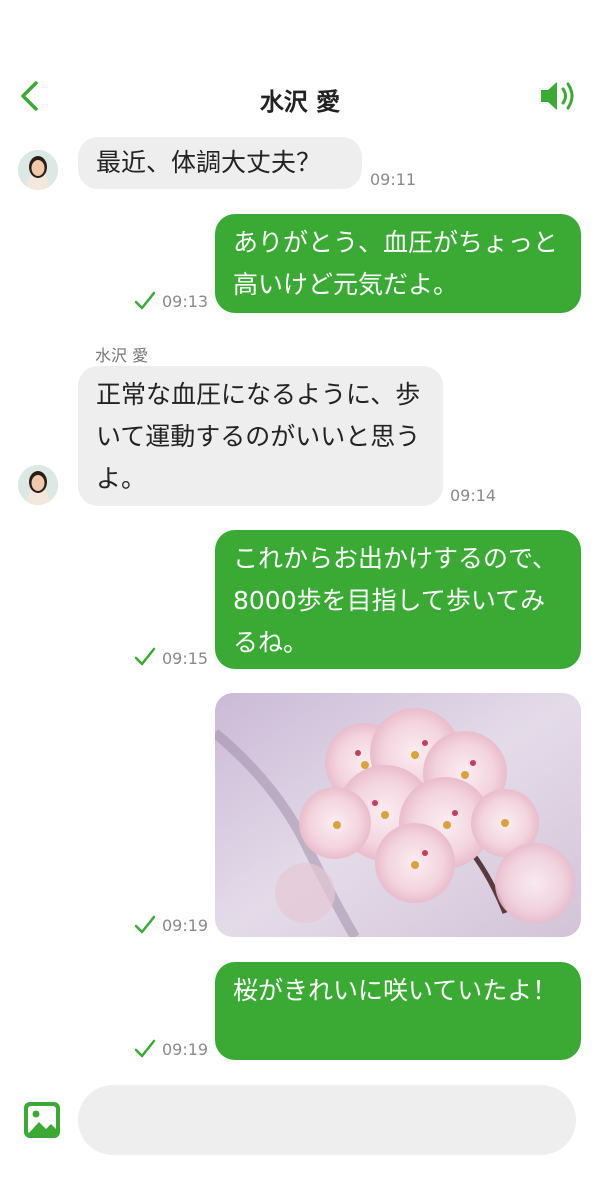  Describe the element at coordinates (327, 1120) in the screenshot. I see `message-input` at that location.